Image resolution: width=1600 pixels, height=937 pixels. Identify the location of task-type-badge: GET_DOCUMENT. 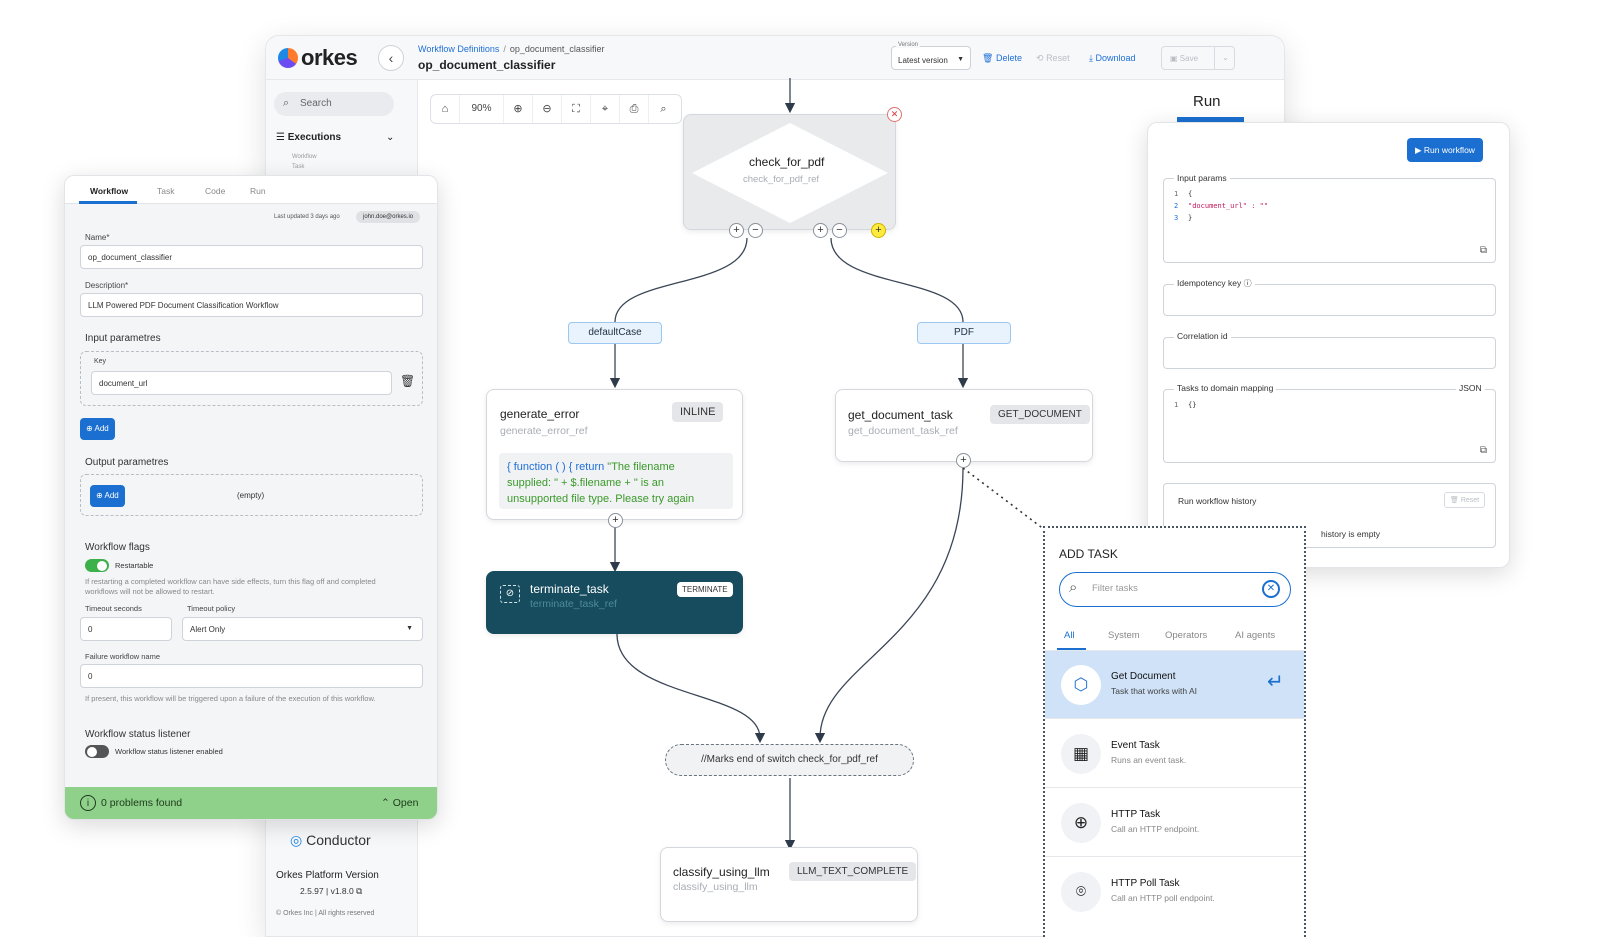
(1040, 414).